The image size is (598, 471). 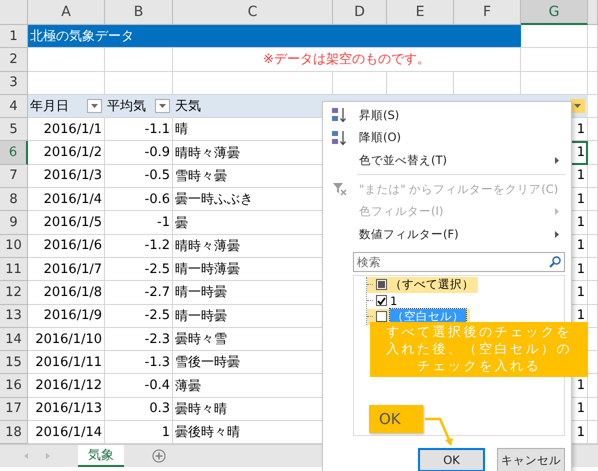 What do you see at coordinates (139, 340) in the screenshot?
I see `temperature-cell: -2.3` at bounding box center [139, 340].